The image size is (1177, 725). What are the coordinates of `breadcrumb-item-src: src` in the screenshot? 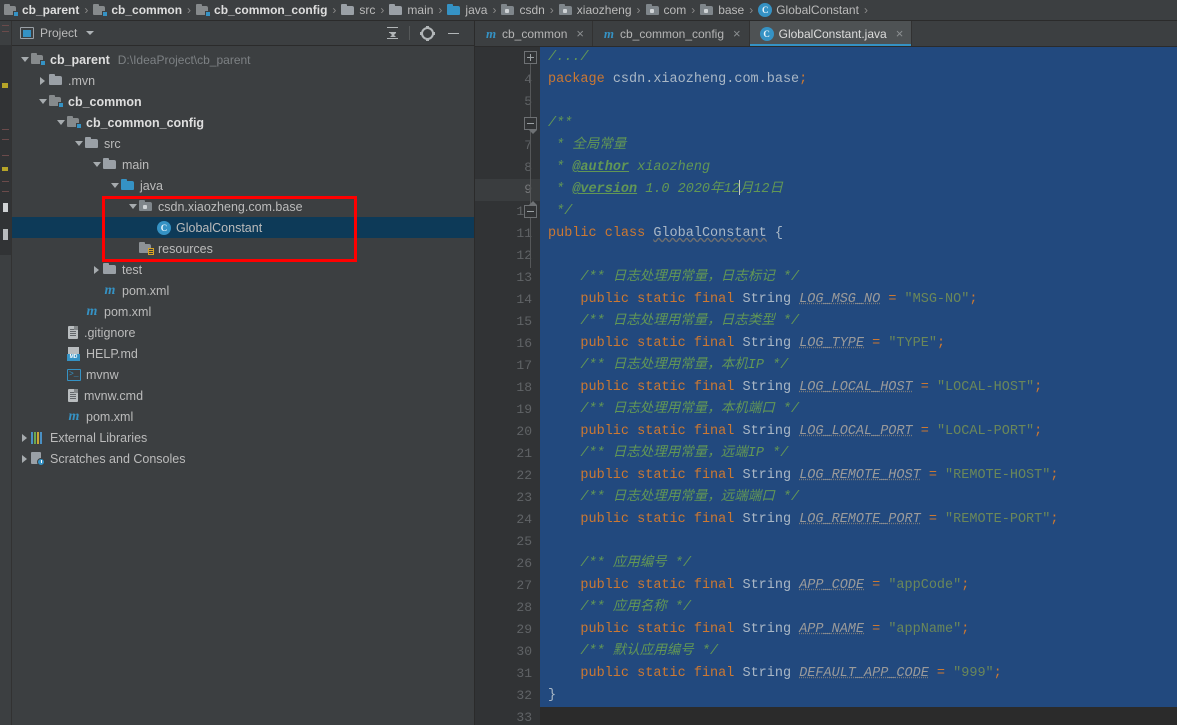 It's located at (358, 10).